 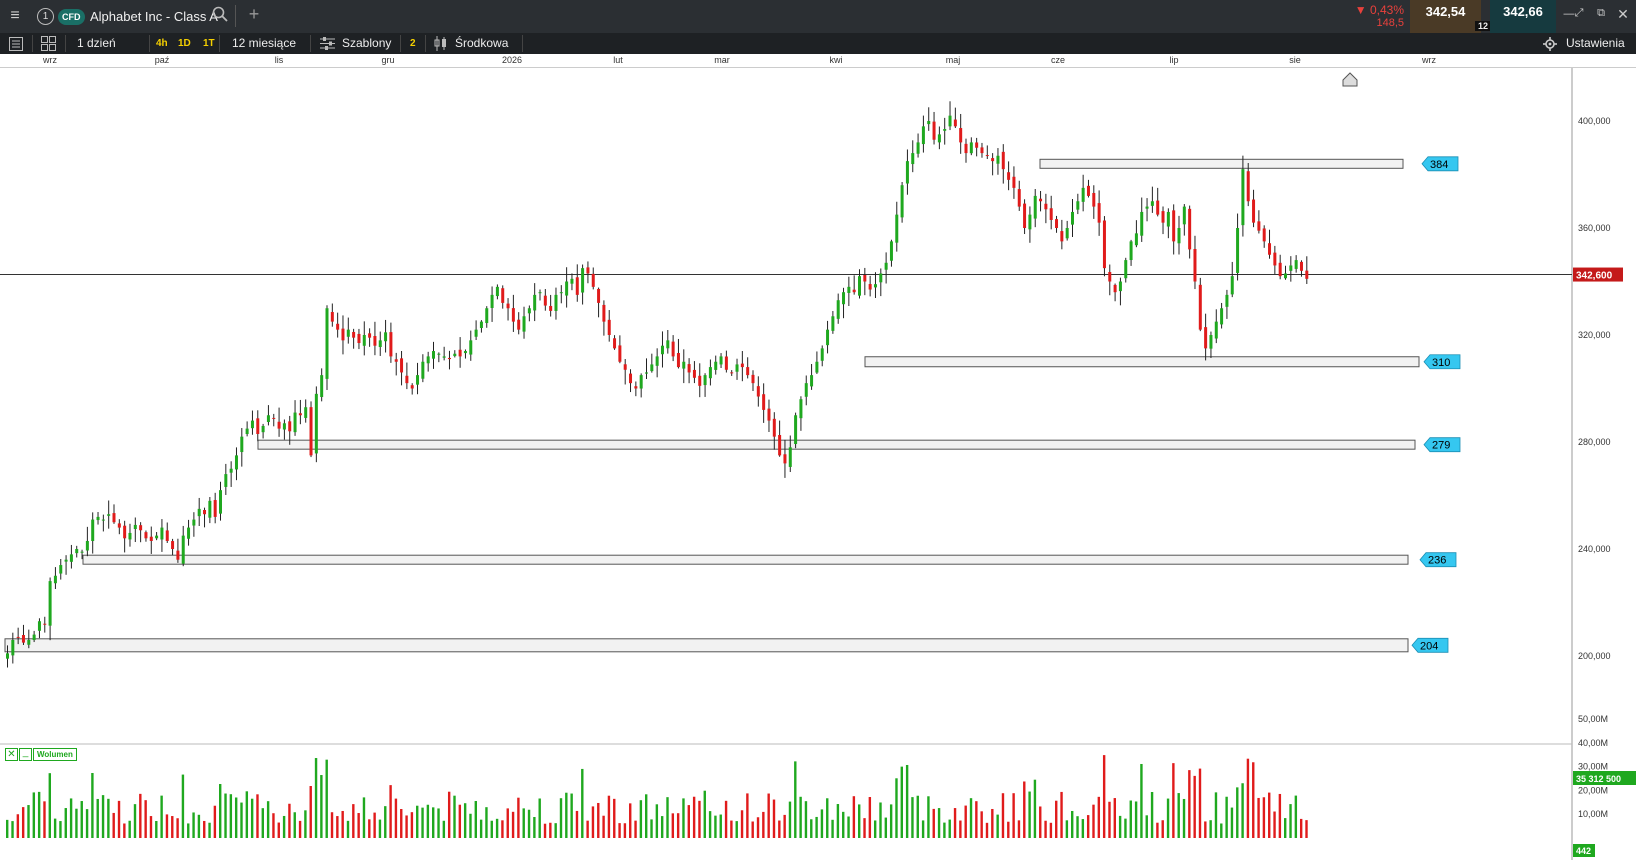 What do you see at coordinates (1438, 560) in the screenshot?
I see `level-tag: 236` at bounding box center [1438, 560].